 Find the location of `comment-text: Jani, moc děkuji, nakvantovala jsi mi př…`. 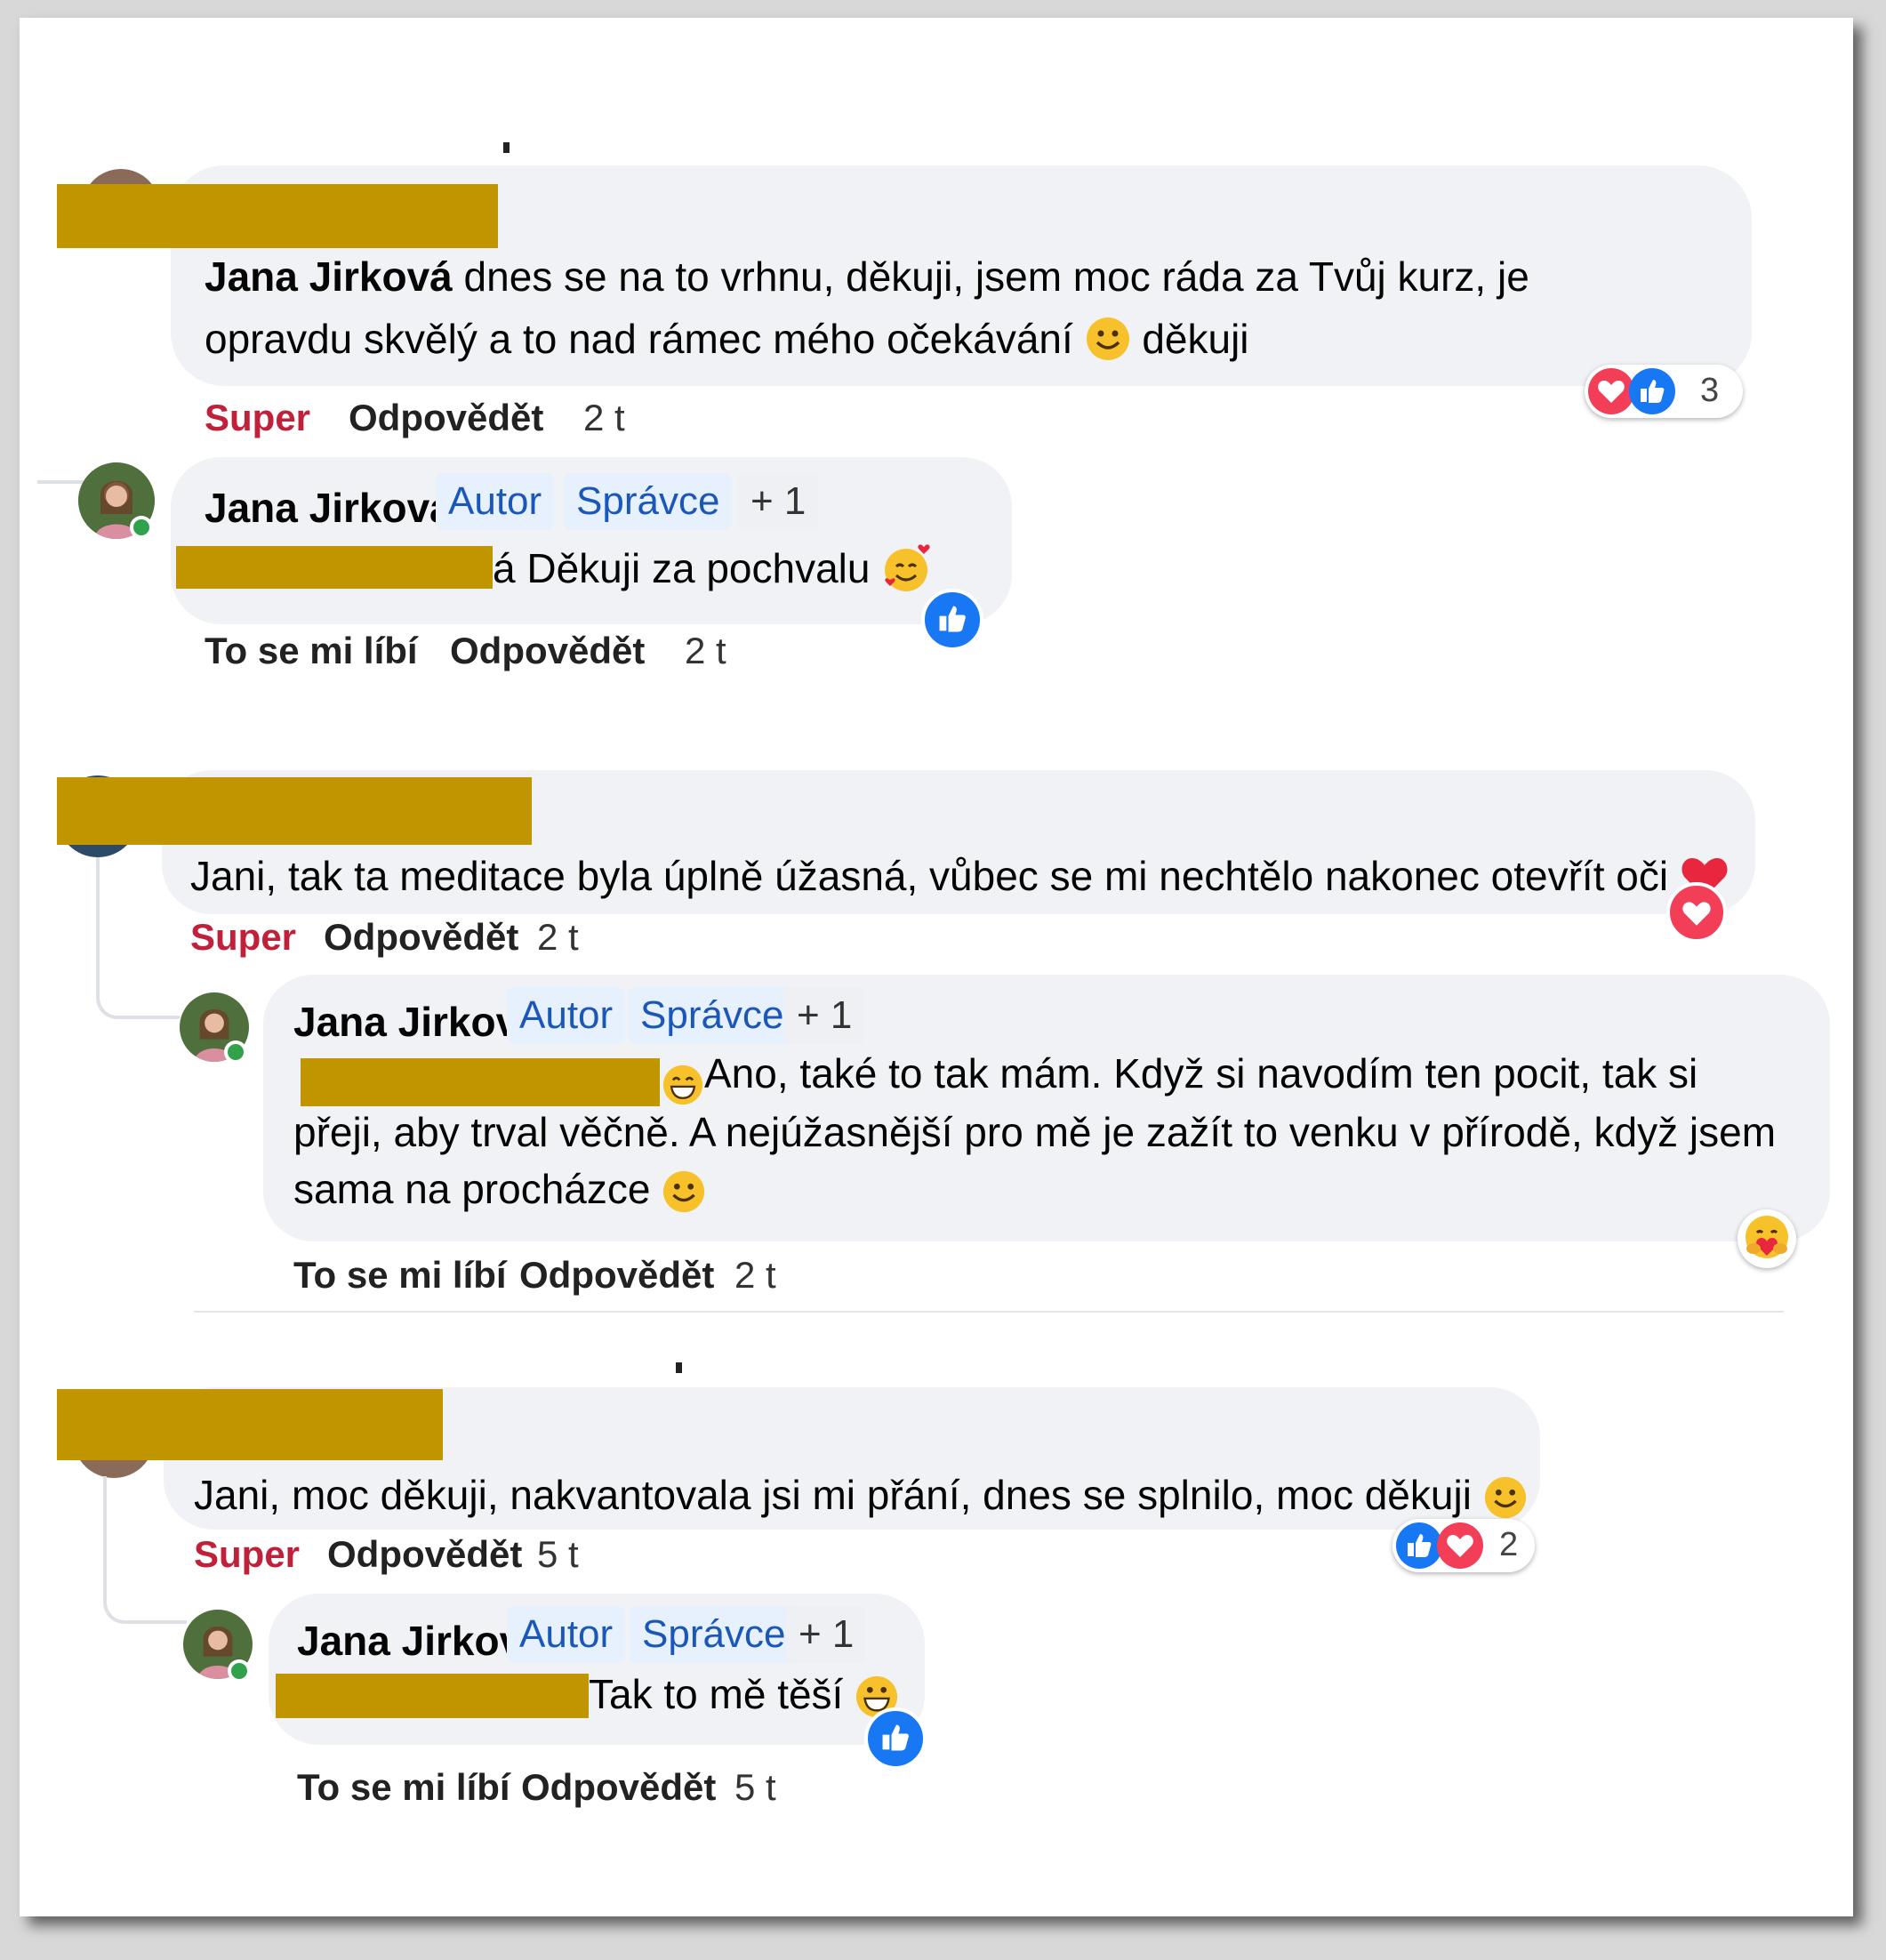

comment-text: Jani, moc děkuji, nakvantovala jsi mi př… is located at coordinates (861, 1495).